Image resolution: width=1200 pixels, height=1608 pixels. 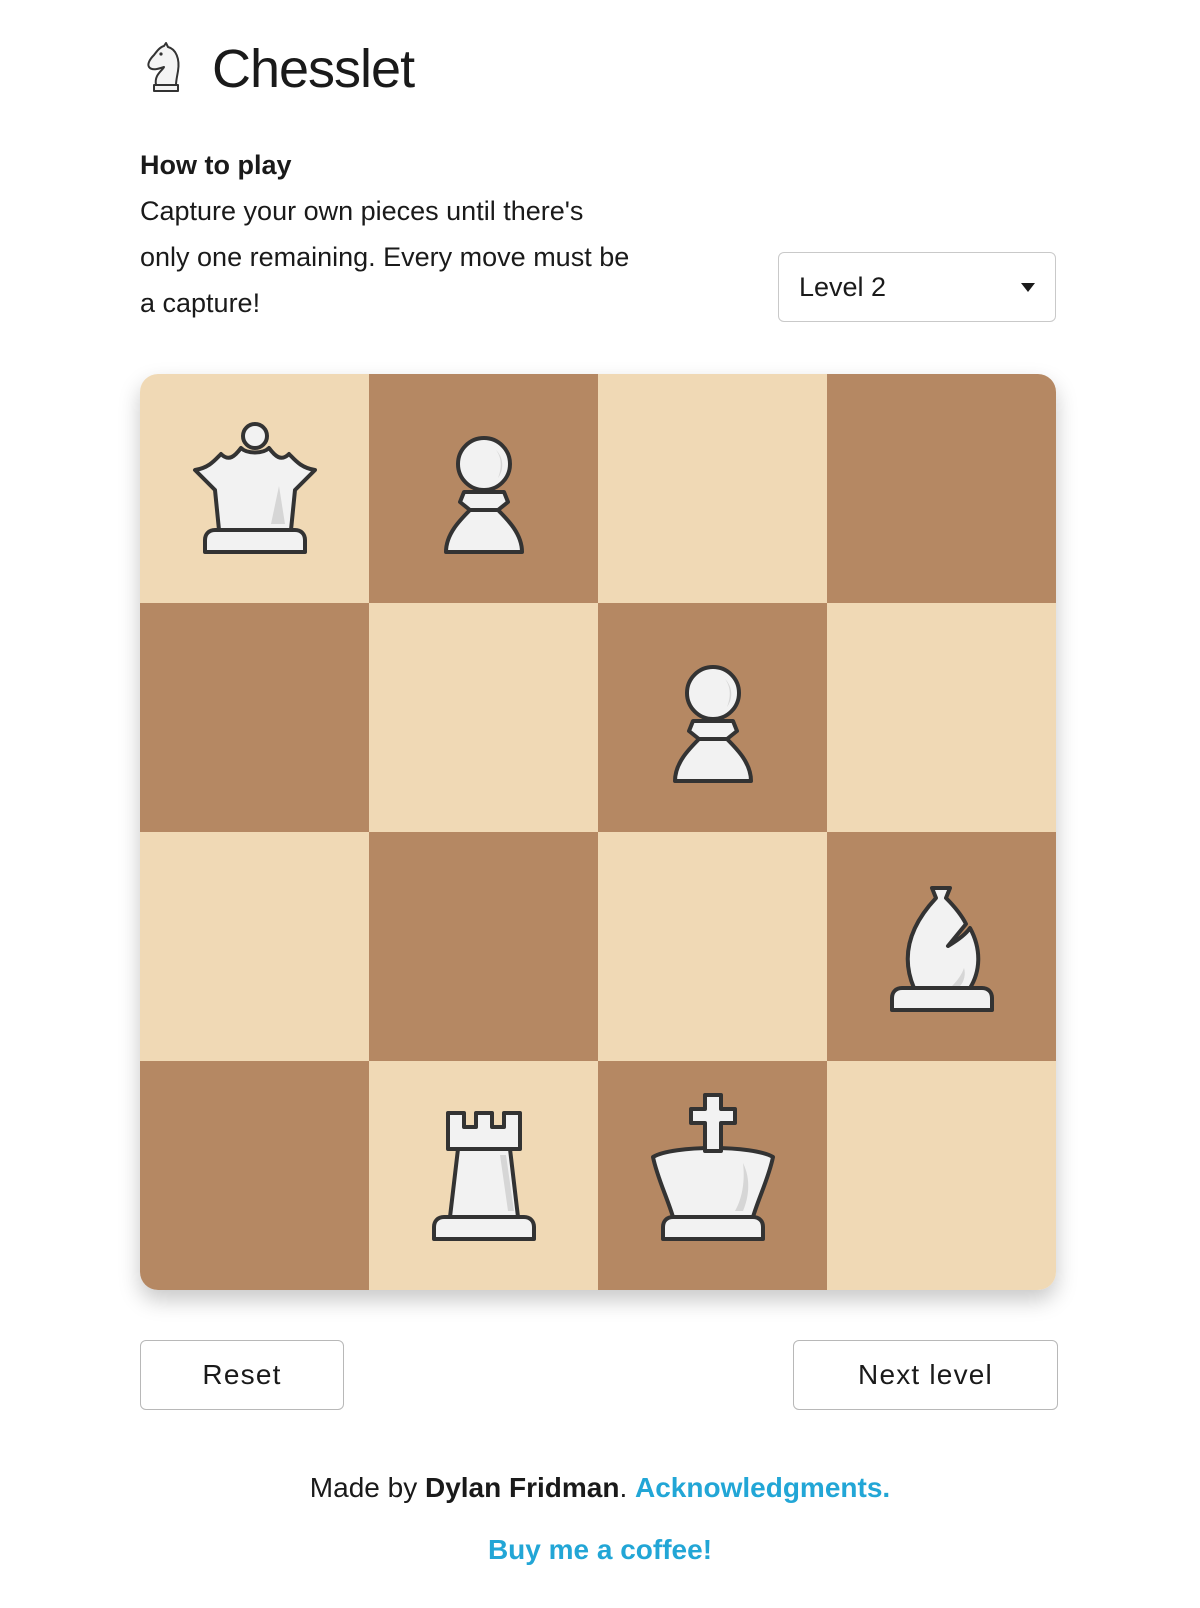 What do you see at coordinates (242, 1375) in the screenshot?
I see `reset-button: Reset` at bounding box center [242, 1375].